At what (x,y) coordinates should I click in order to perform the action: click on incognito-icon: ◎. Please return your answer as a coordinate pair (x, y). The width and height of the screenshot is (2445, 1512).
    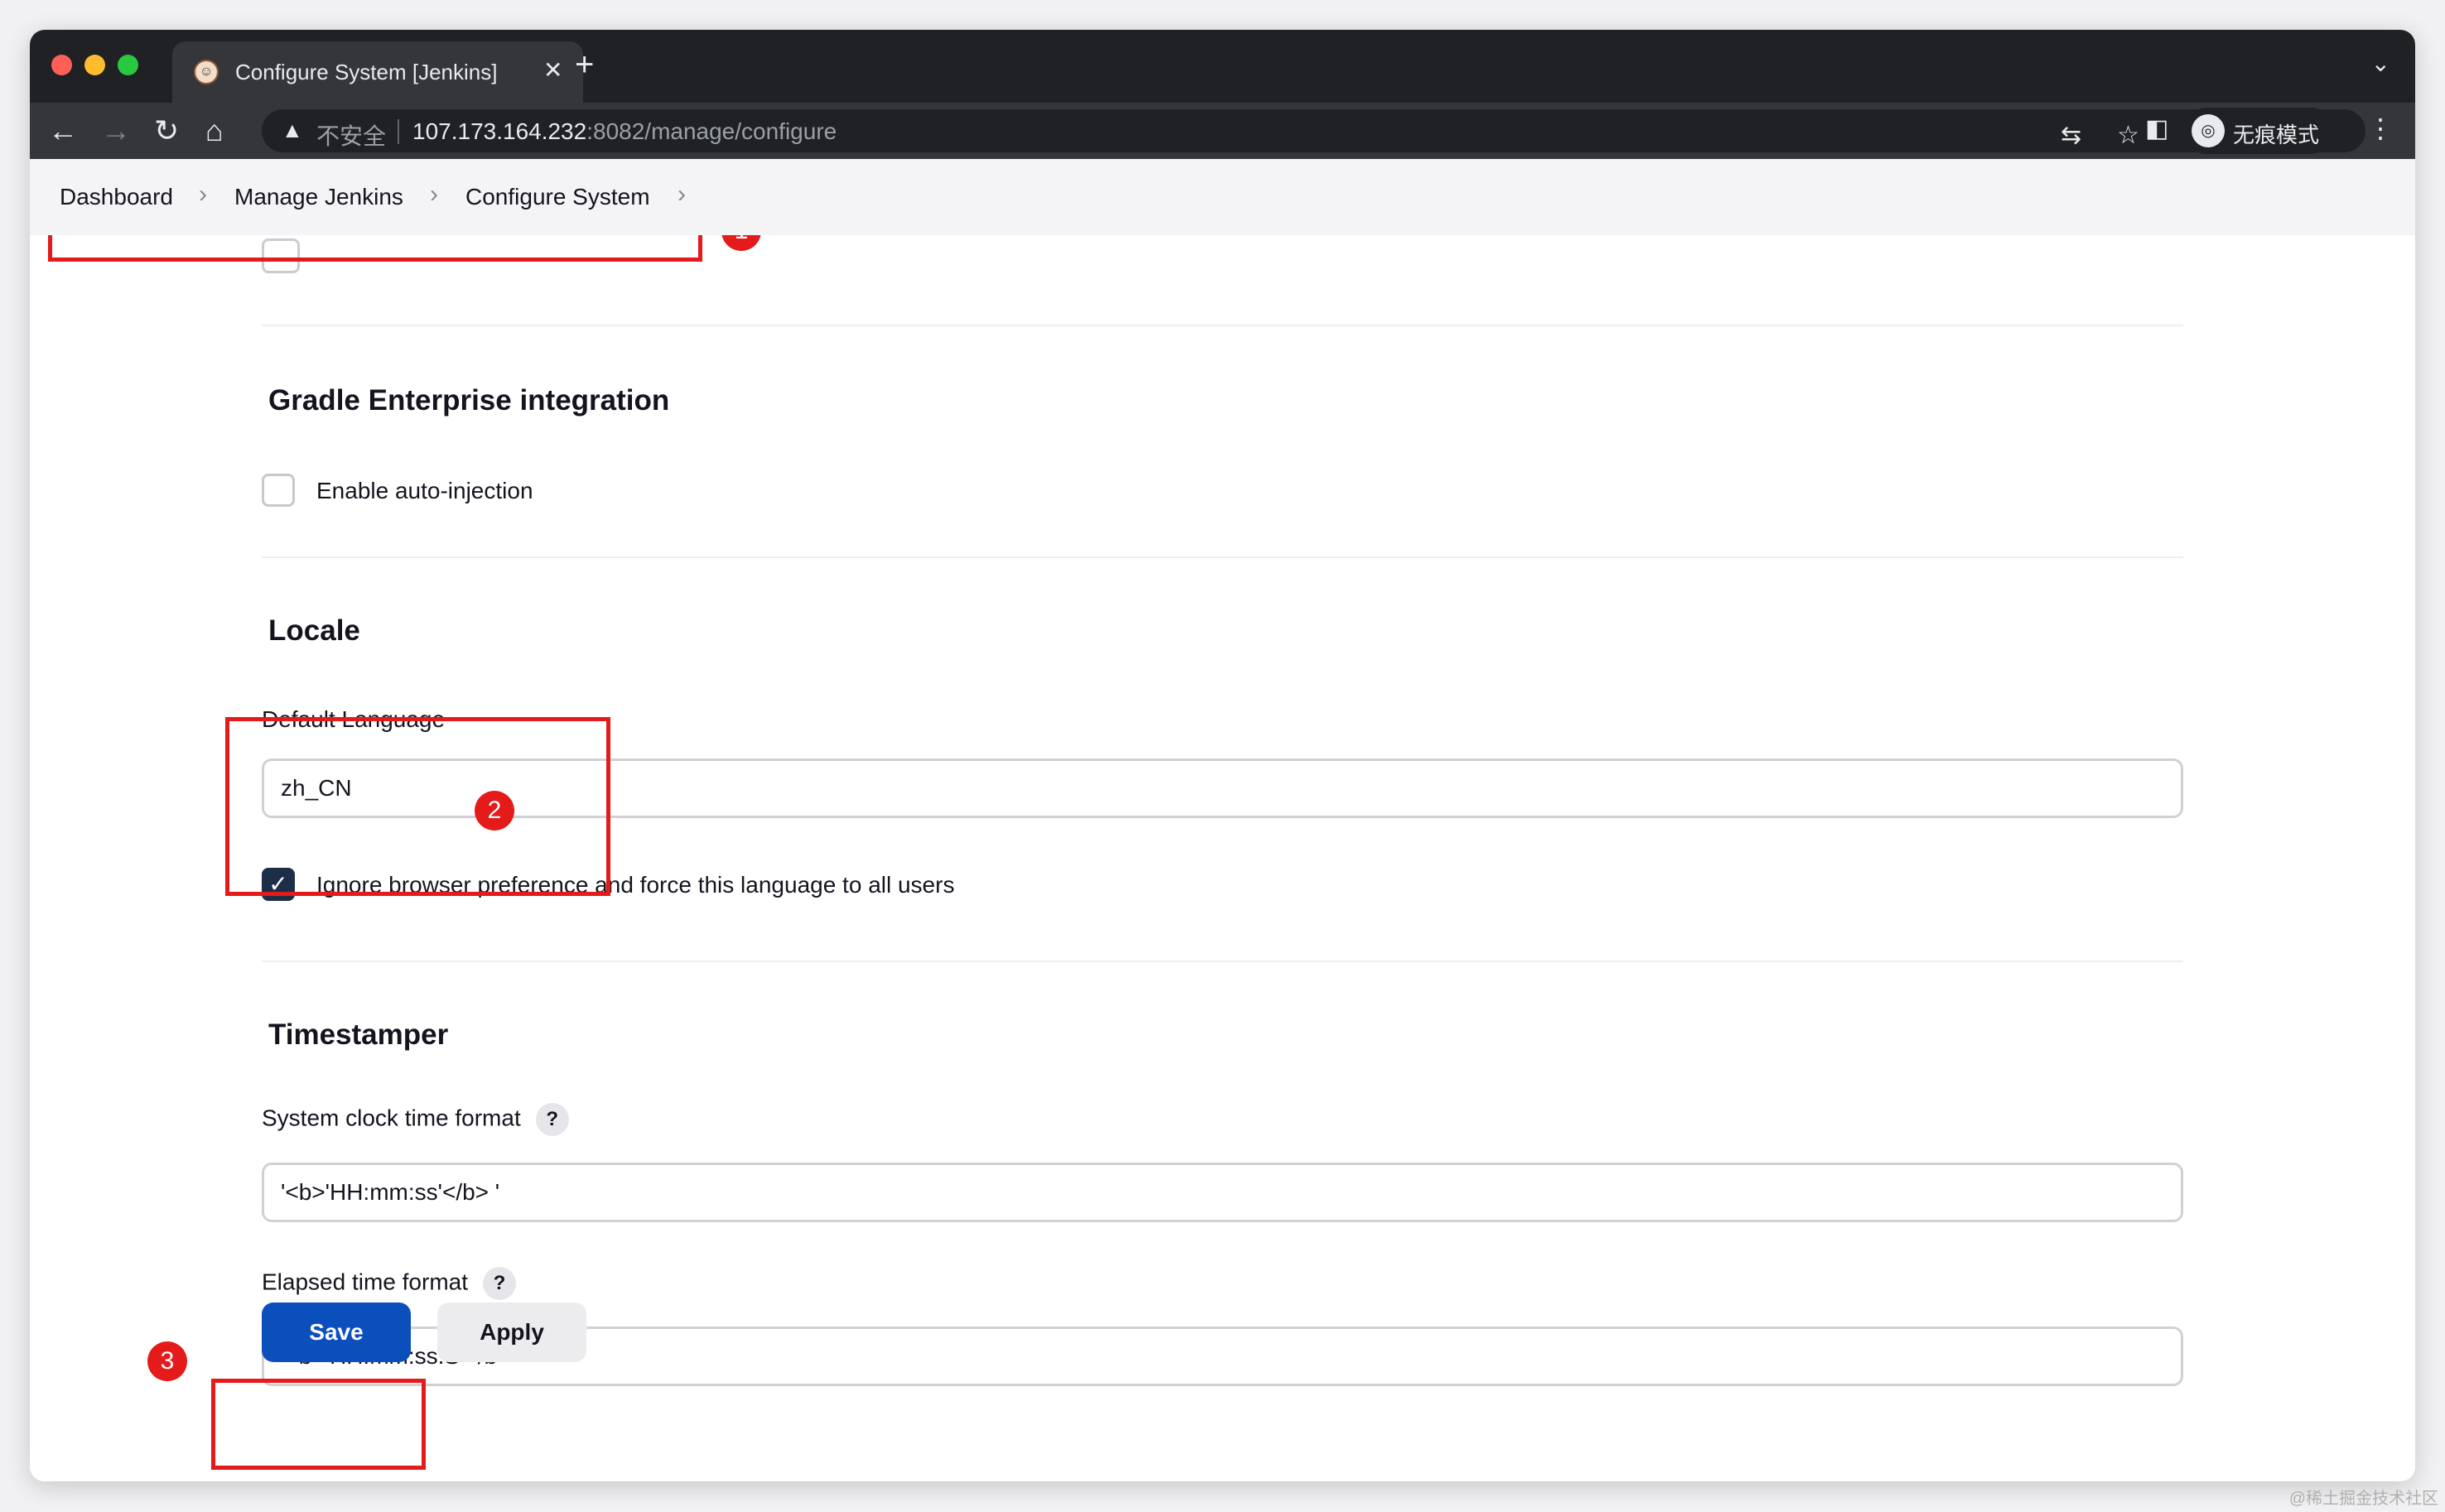
    Looking at the image, I should click on (2208, 130).